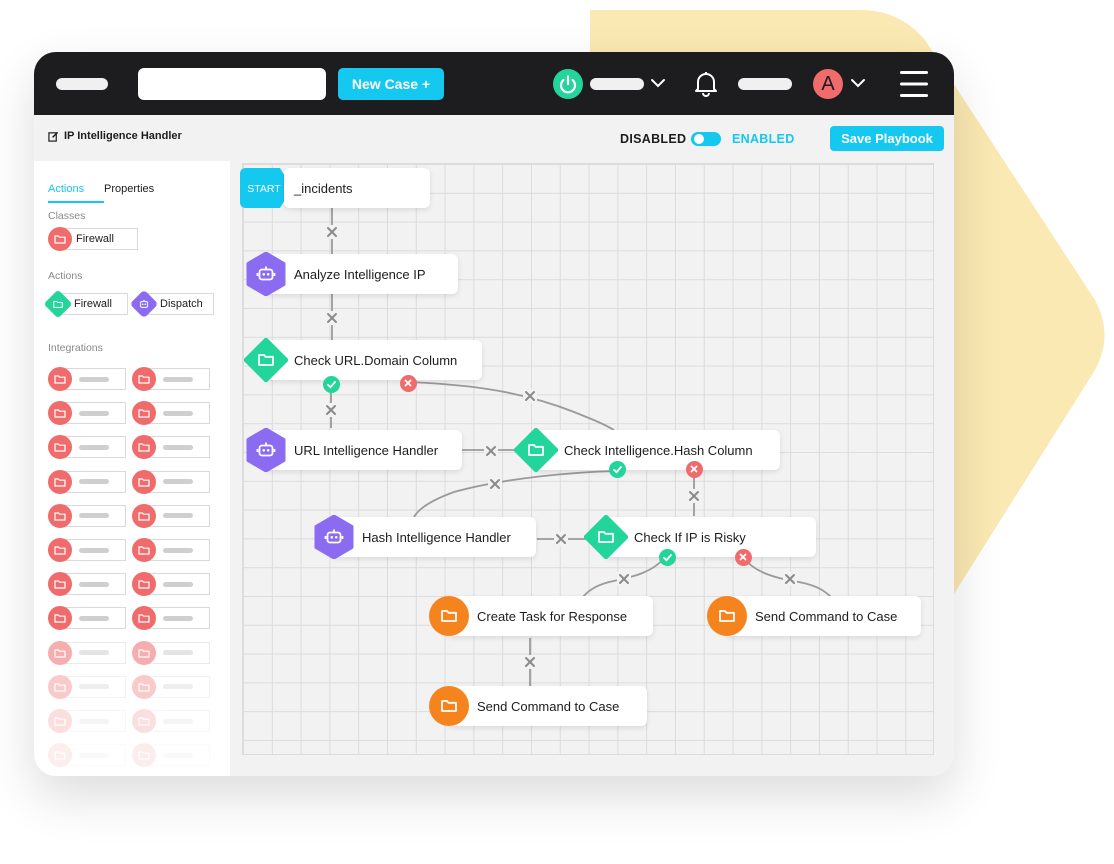 This screenshot has height=864, width=1114. I want to click on flow-node-create-task: Create Task for Response, so click(550, 616).